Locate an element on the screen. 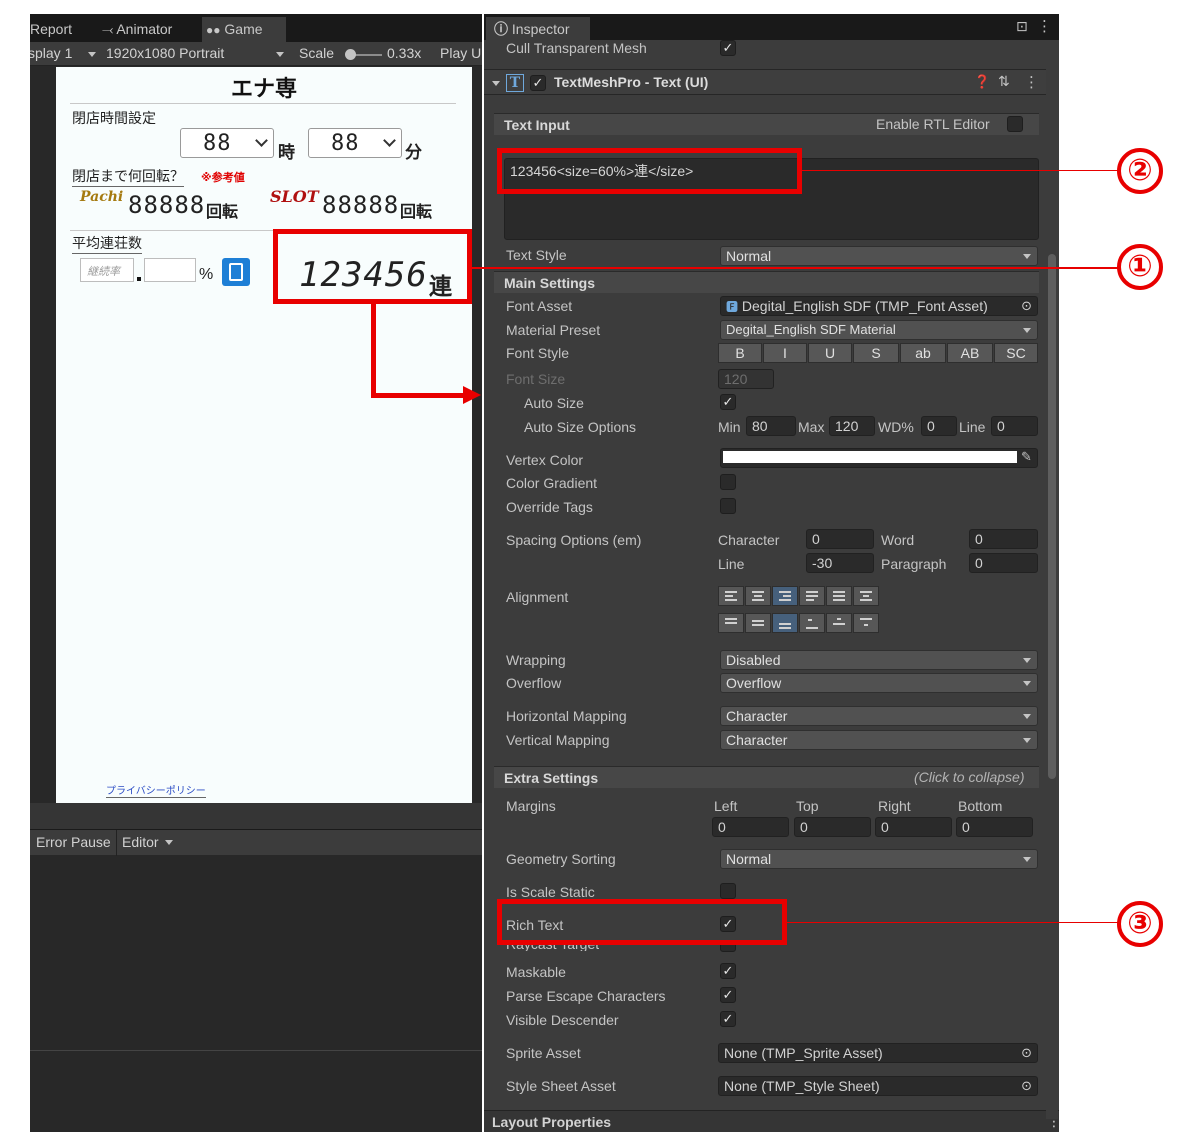 This screenshot has width=1200, height=1146. click-to-collapse: (Click to collapse) is located at coordinates (969, 777).